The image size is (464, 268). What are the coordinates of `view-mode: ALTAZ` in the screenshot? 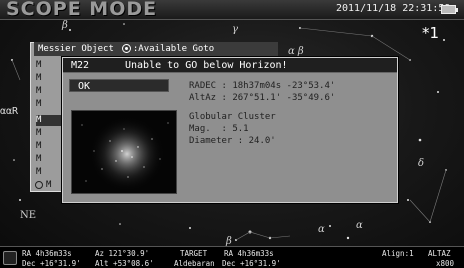 It's located at (439, 253).